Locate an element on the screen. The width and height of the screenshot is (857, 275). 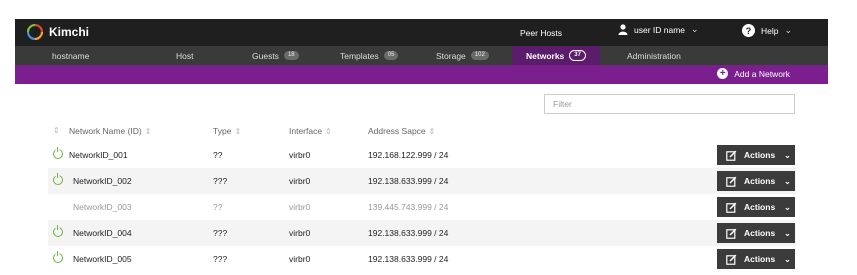
tab-label: hostname is located at coordinates (71, 55).